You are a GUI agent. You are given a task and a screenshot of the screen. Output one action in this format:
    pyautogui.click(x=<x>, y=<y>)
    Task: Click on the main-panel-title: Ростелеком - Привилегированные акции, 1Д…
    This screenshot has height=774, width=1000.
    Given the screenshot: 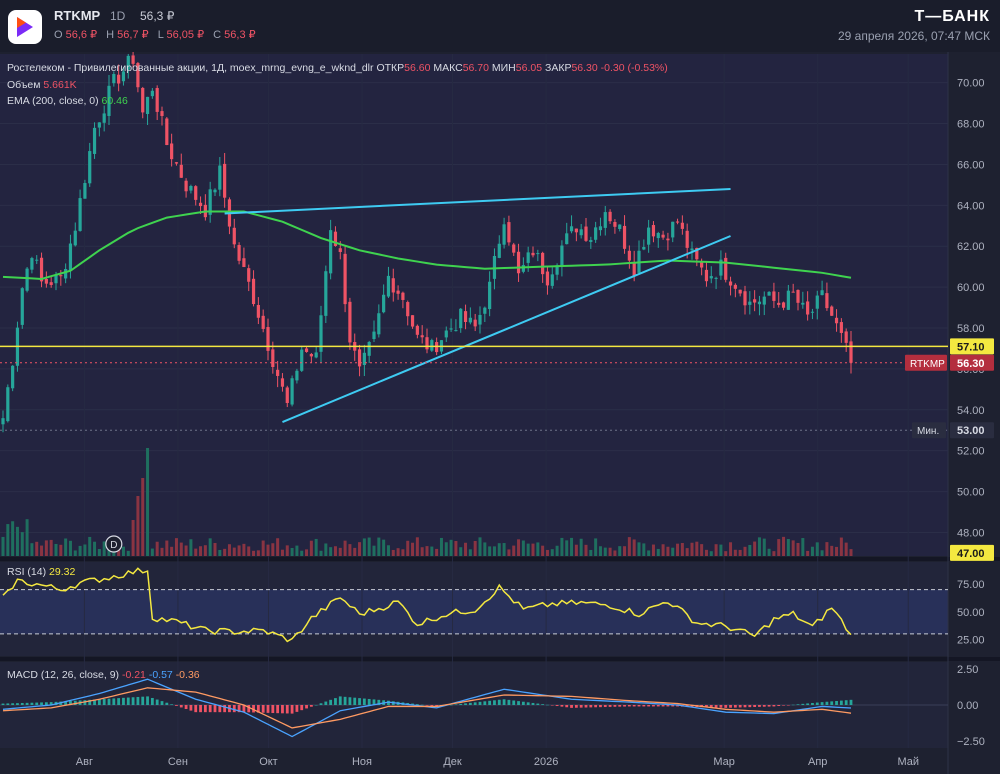 What is the action you would take?
    pyautogui.click(x=337, y=68)
    